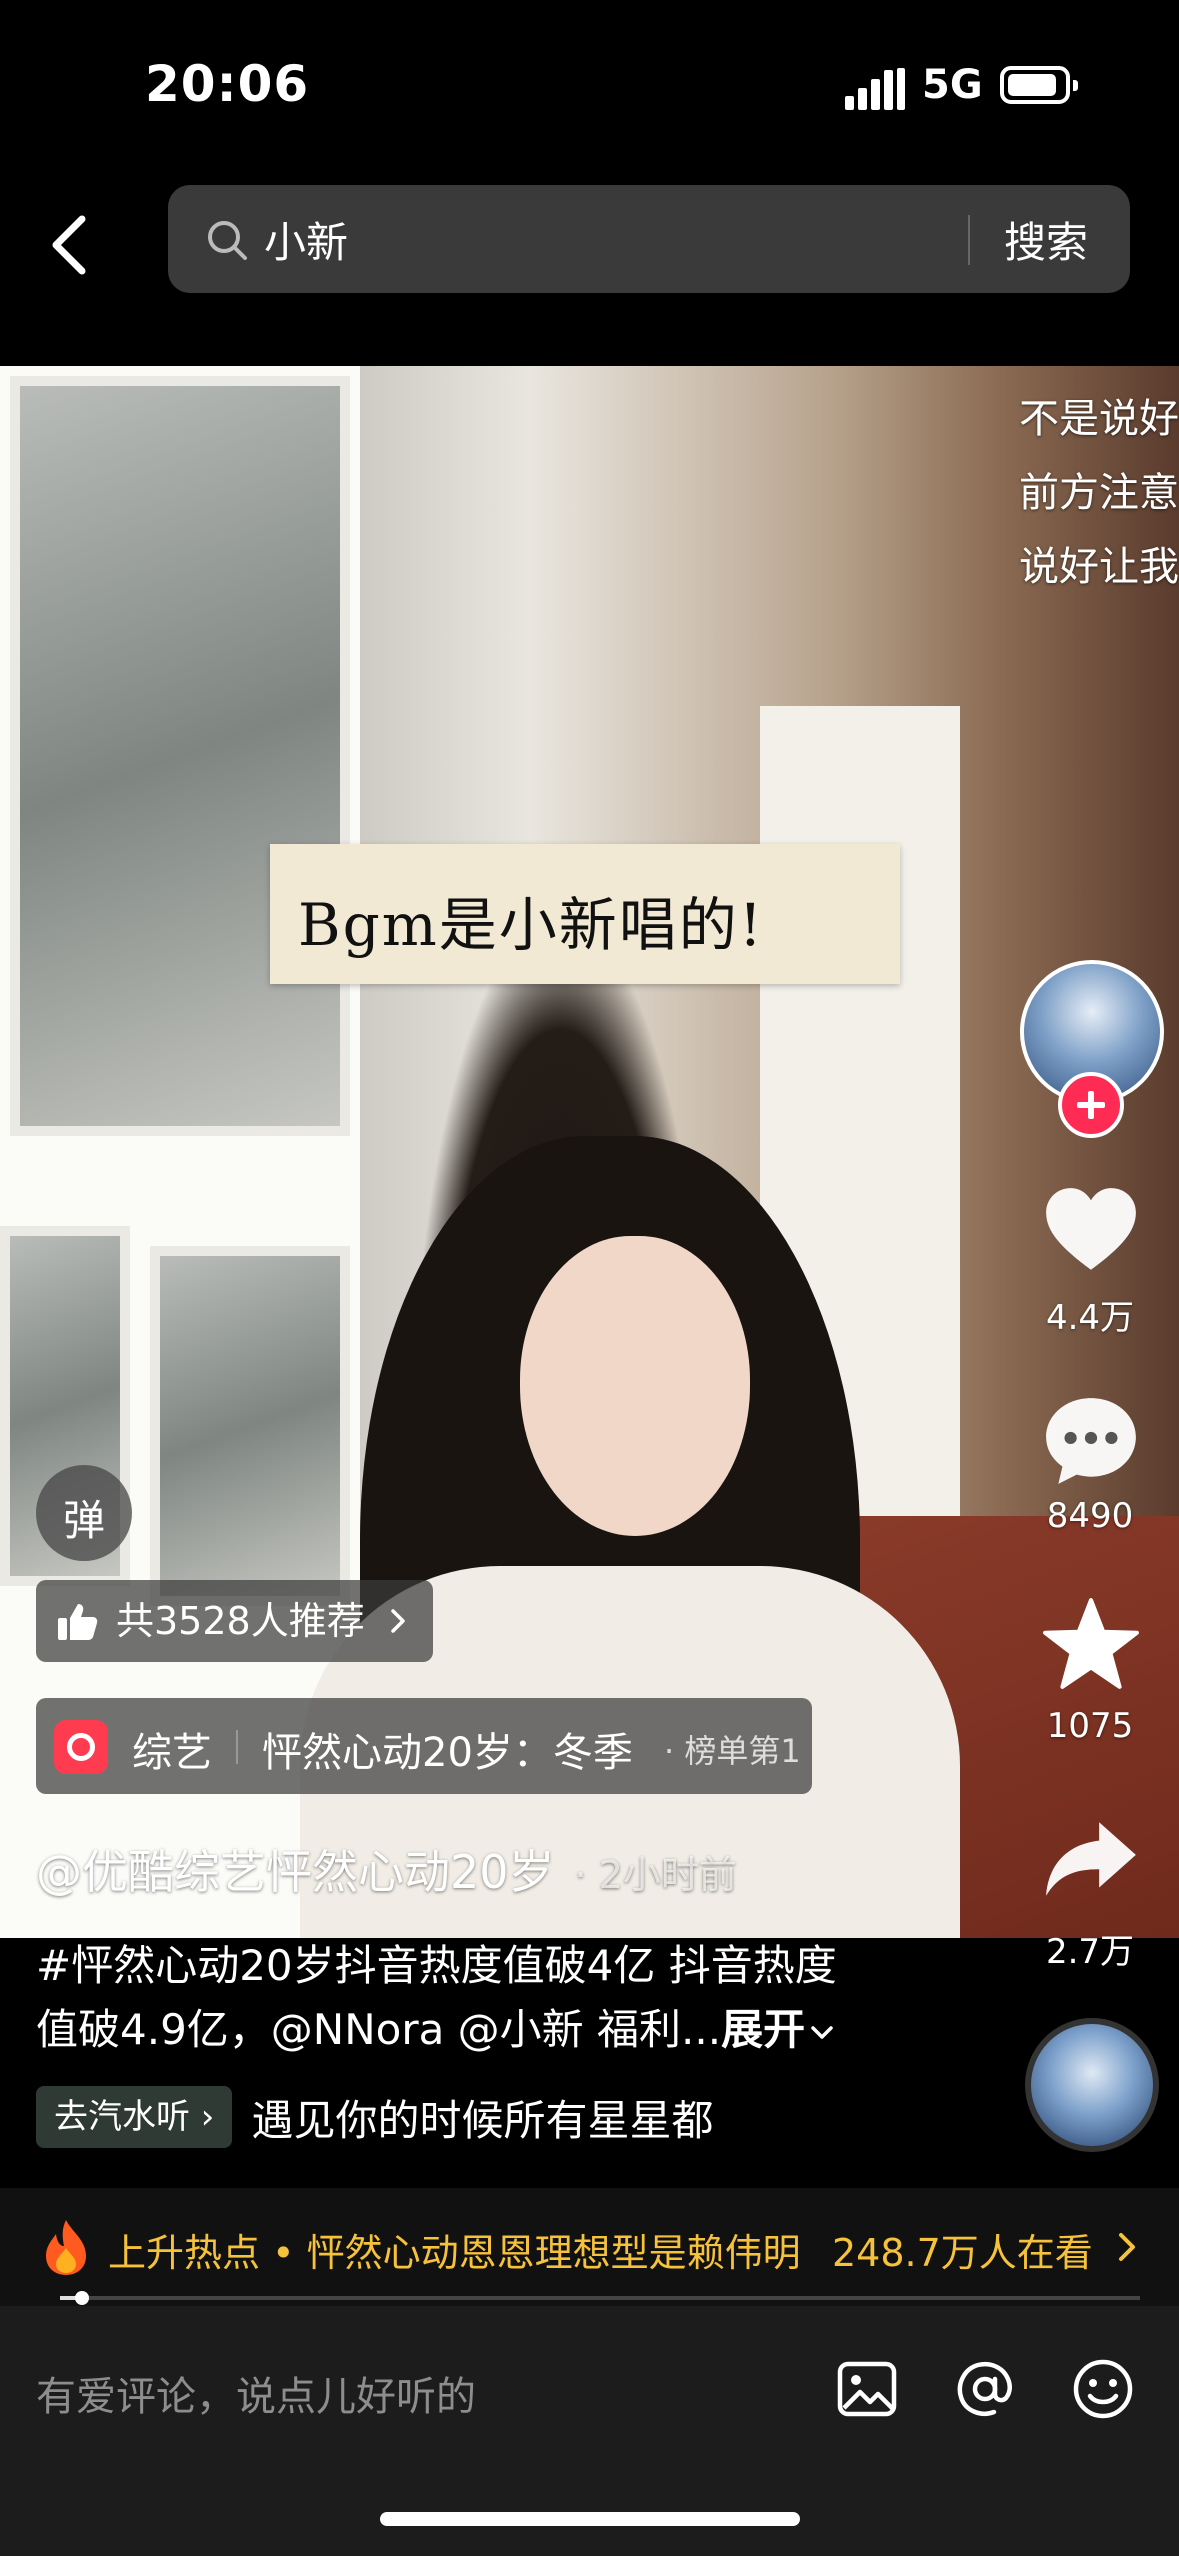 The height and width of the screenshot is (2556, 1179). I want to click on search-button: 搜索, so click(1046, 239).